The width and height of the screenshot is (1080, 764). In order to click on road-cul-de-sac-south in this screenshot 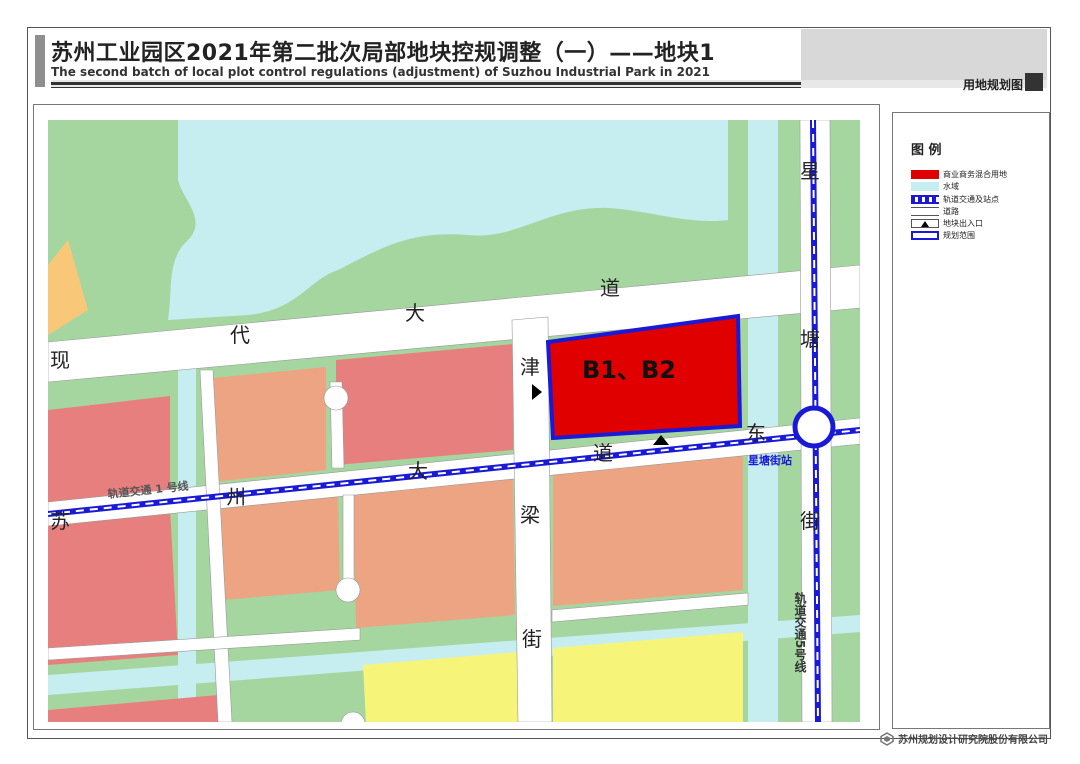, I will do `click(348, 542)`.